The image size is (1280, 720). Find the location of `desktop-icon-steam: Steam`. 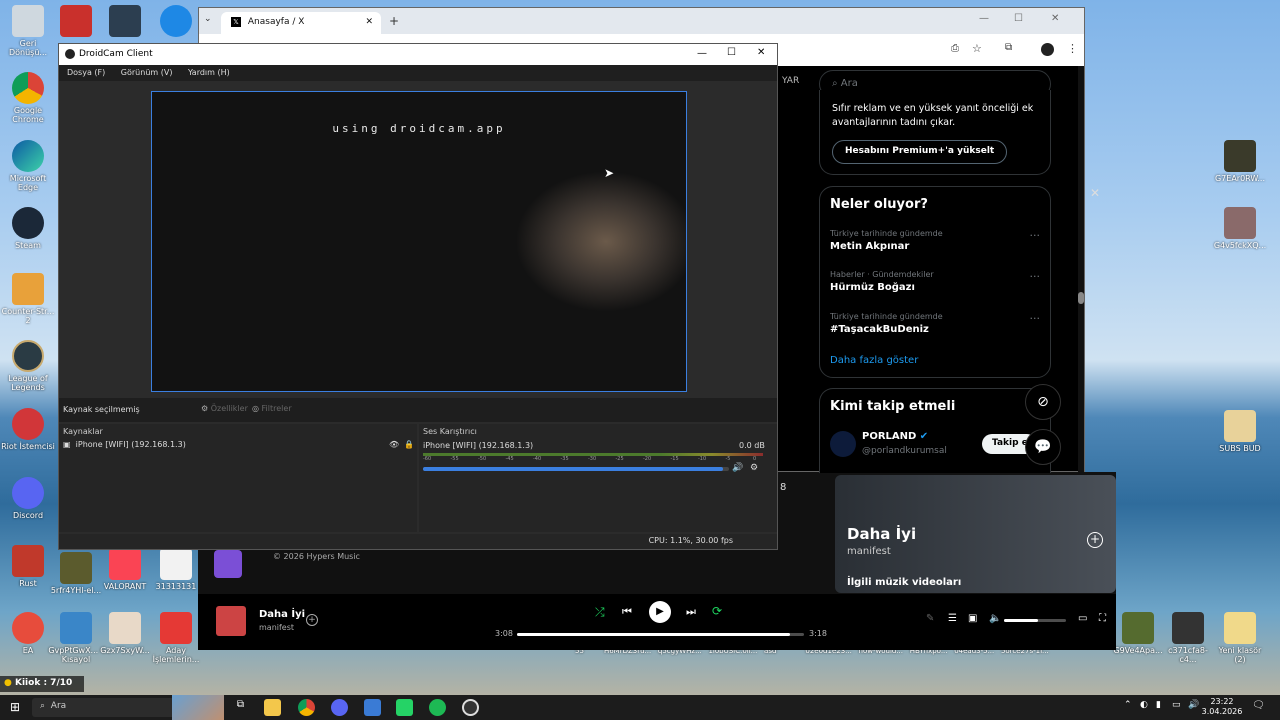

desktop-icon-steam: Steam is located at coordinates (28, 228).